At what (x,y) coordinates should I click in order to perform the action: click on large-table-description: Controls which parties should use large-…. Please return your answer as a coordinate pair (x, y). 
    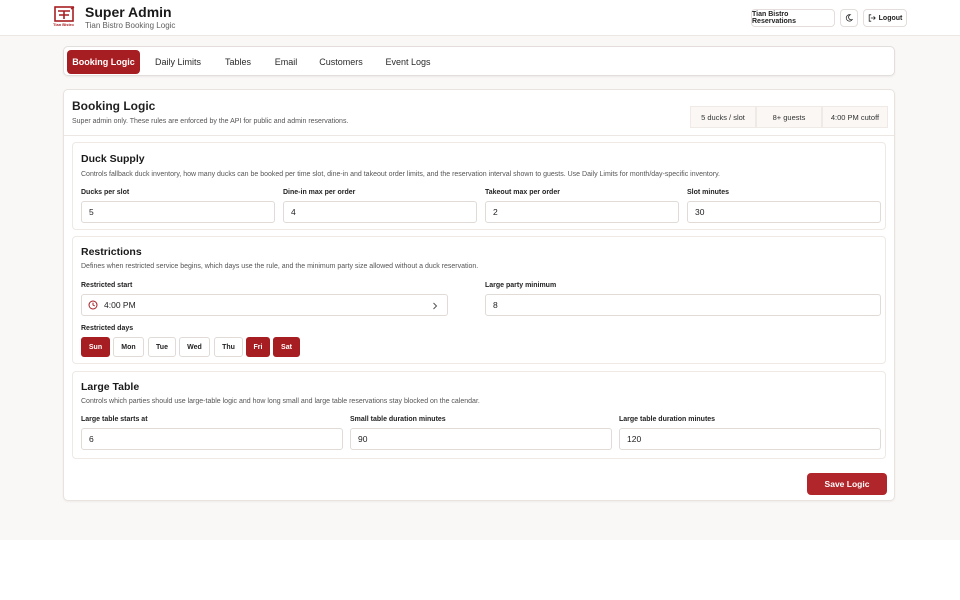
    Looking at the image, I should click on (280, 401).